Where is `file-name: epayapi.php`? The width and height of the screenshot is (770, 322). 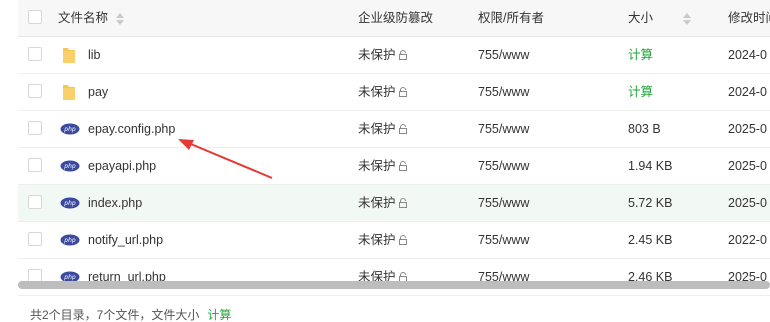
file-name: epayapi.php is located at coordinates (122, 166).